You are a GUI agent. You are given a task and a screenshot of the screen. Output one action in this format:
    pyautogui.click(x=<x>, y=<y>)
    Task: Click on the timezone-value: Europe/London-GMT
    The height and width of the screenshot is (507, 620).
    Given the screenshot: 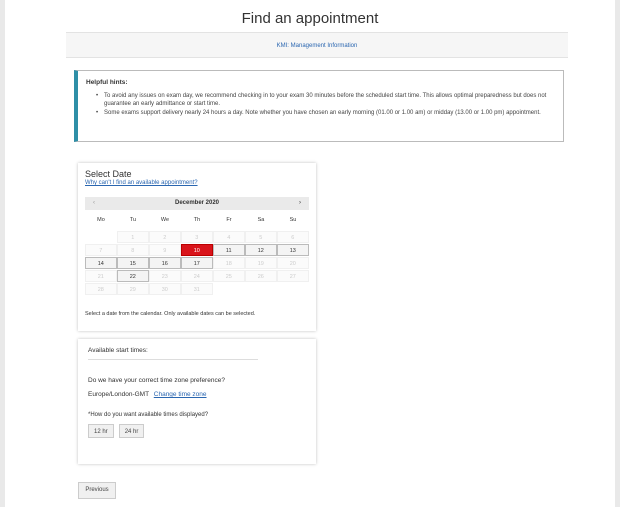 What is the action you would take?
    pyautogui.click(x=118, y=394)
    